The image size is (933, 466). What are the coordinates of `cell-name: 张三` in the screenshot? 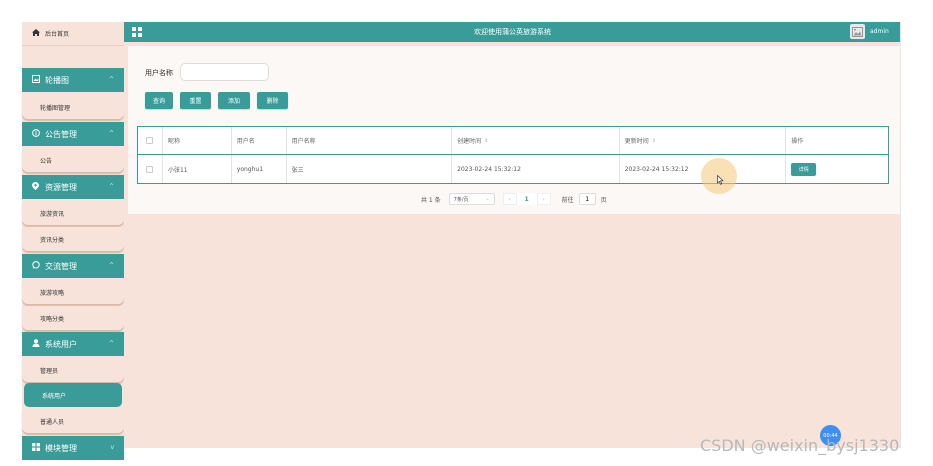 It's located at (370, 169).